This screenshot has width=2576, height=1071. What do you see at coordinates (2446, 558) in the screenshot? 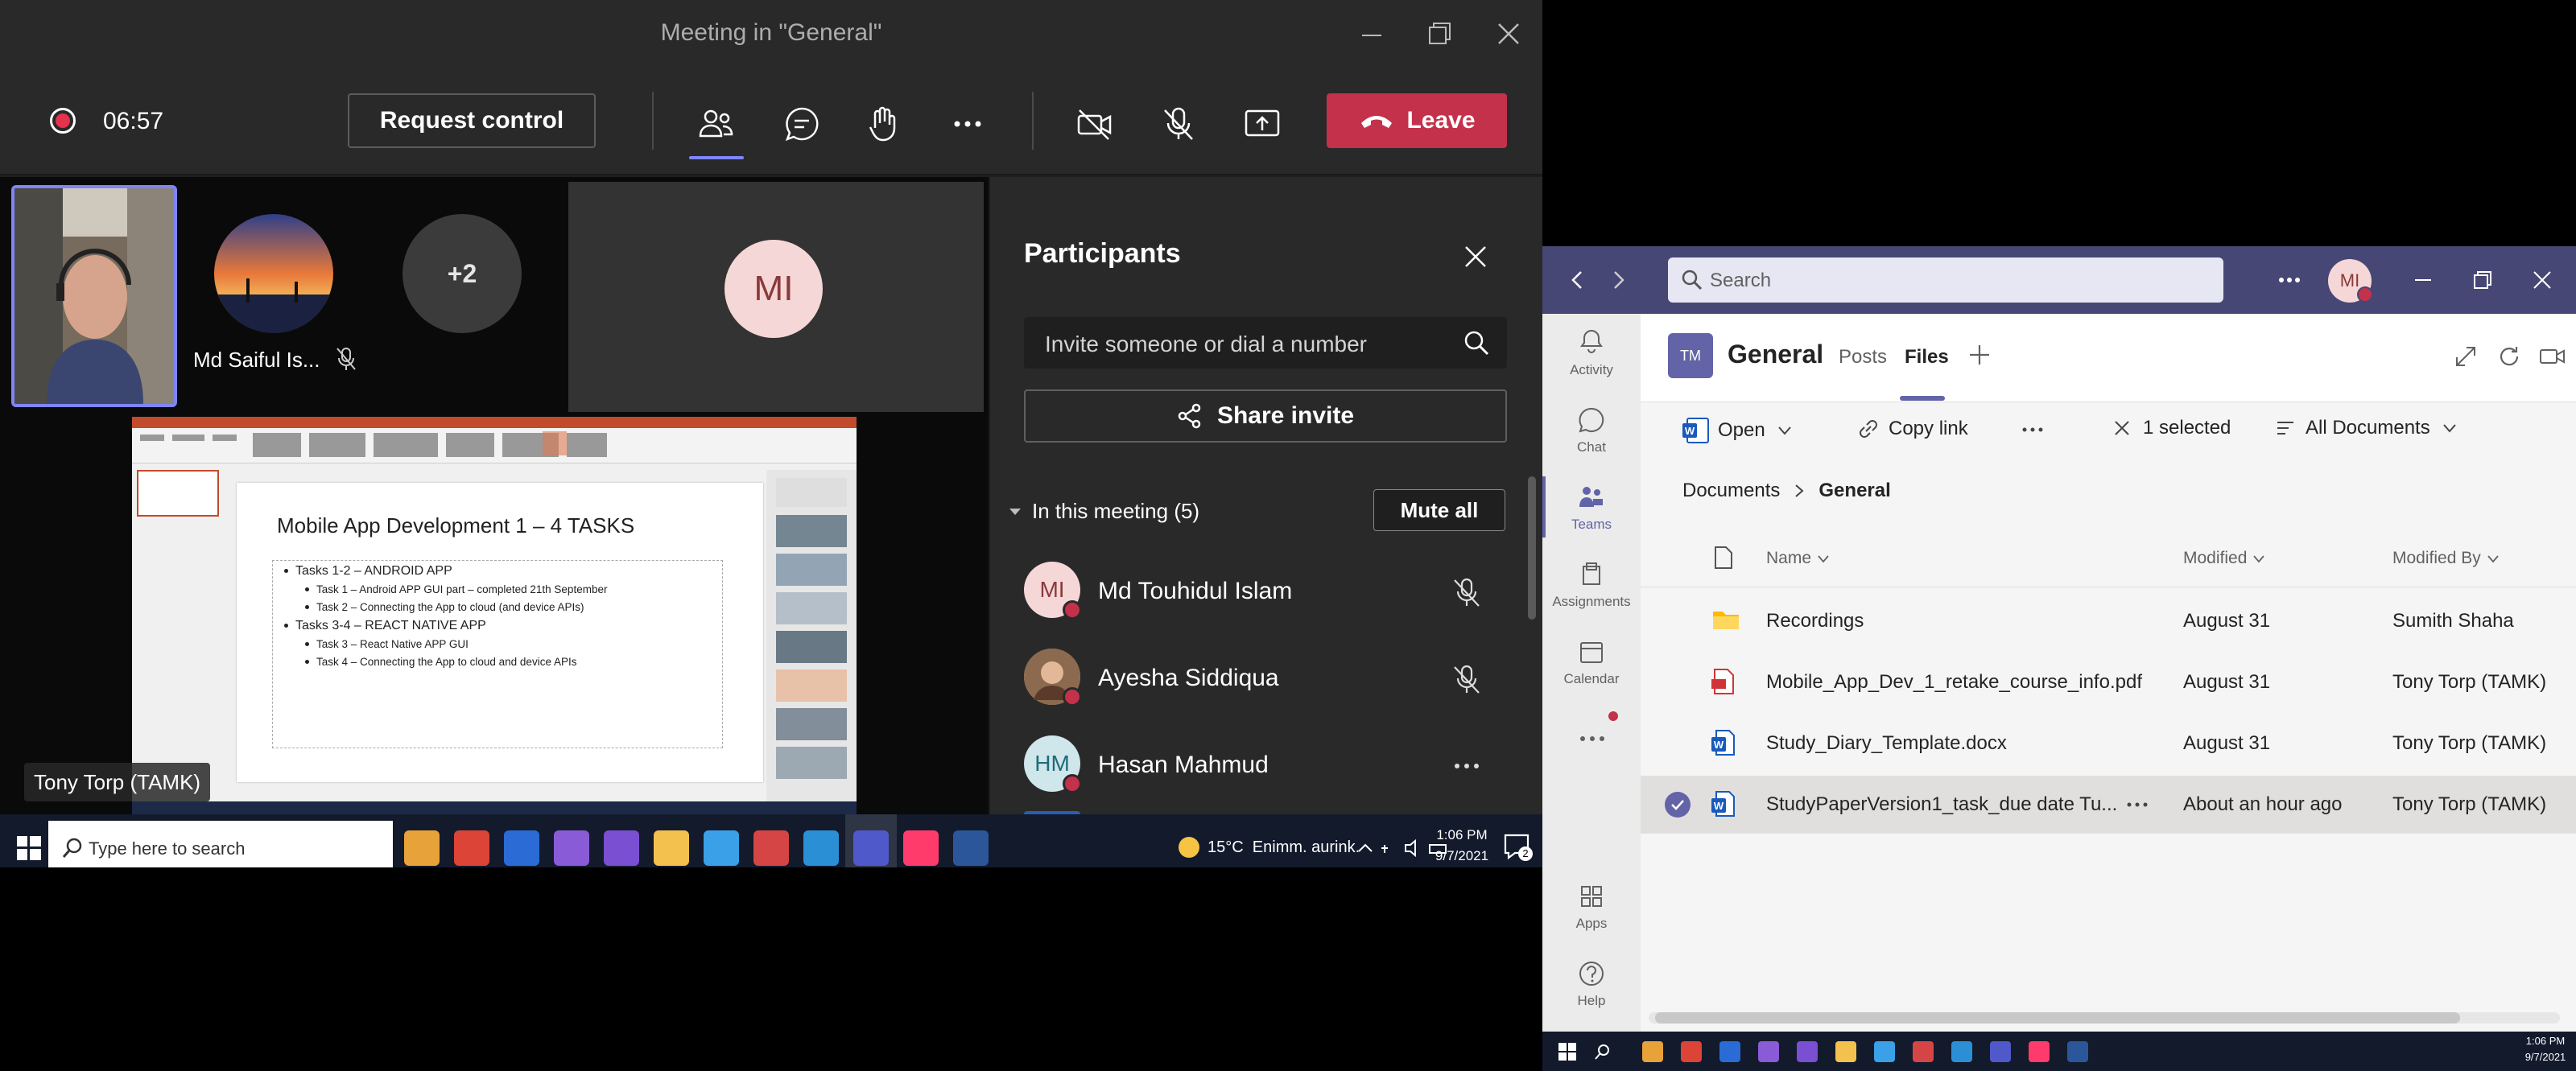
I see `column-modified-by: Modified By` at bounding box center [2446, 558].